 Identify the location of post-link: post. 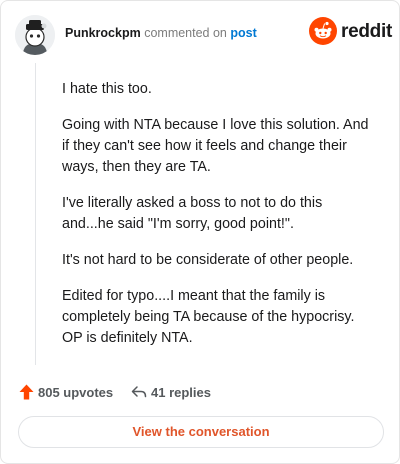
(243, 33).